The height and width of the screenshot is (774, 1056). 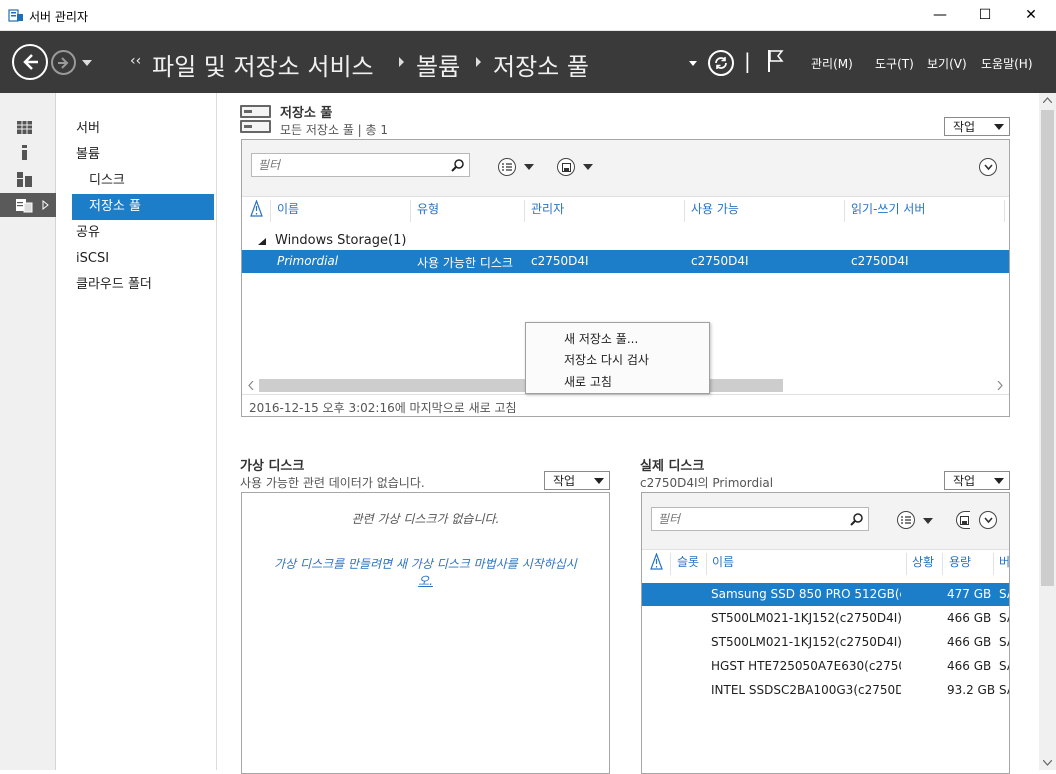 What do you see at coordinates (30, 62) in the screenshot?
I see `back-button` at bounding box center [30, 62].